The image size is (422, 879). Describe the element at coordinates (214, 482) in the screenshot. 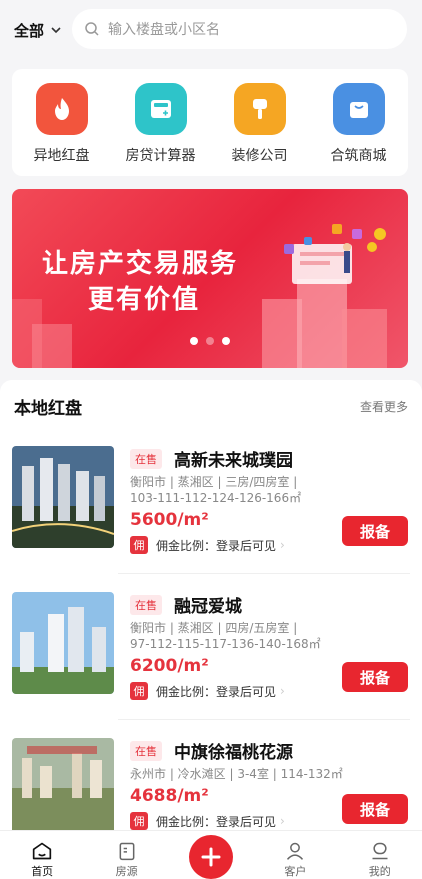

I see `listing-meta: 衡阳市 | 蒸湘区 | 三房/四房室 |` at that location.